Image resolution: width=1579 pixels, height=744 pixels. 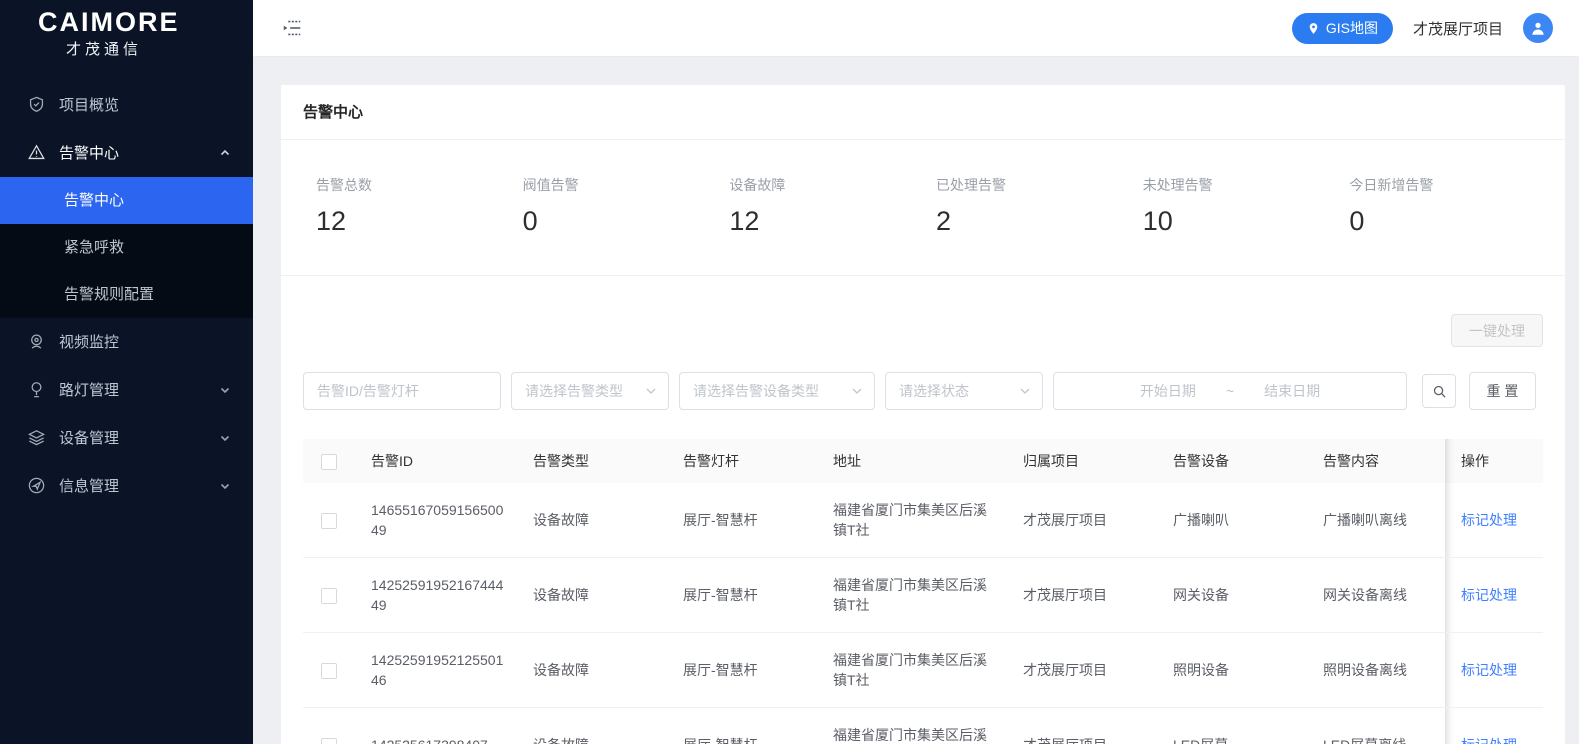 What do you see at coordinates (1391, 185) in the screenshot?
I see `stat-label: 今日新增告警` at bounding box center [1391, 185].